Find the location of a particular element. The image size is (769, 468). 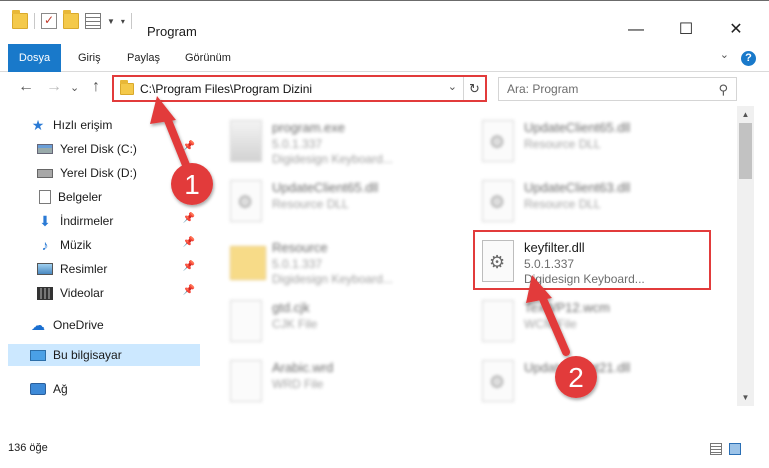

file-name: Arabic.wrd is located at coordinates (303, 367).